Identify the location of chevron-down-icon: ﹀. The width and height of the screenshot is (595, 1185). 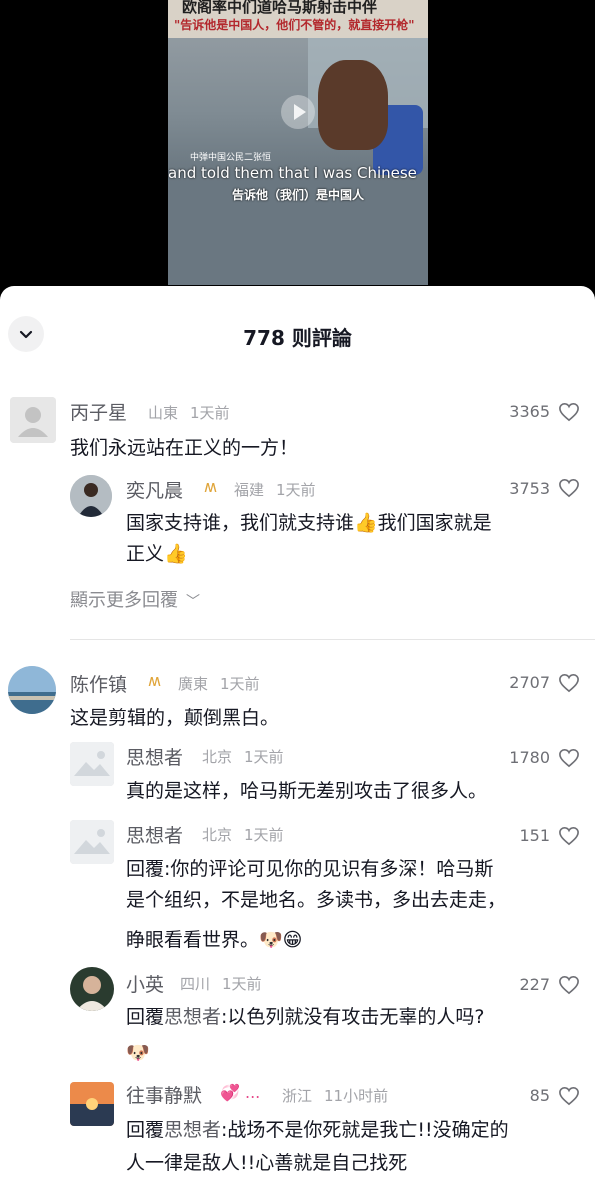
(193, 602).